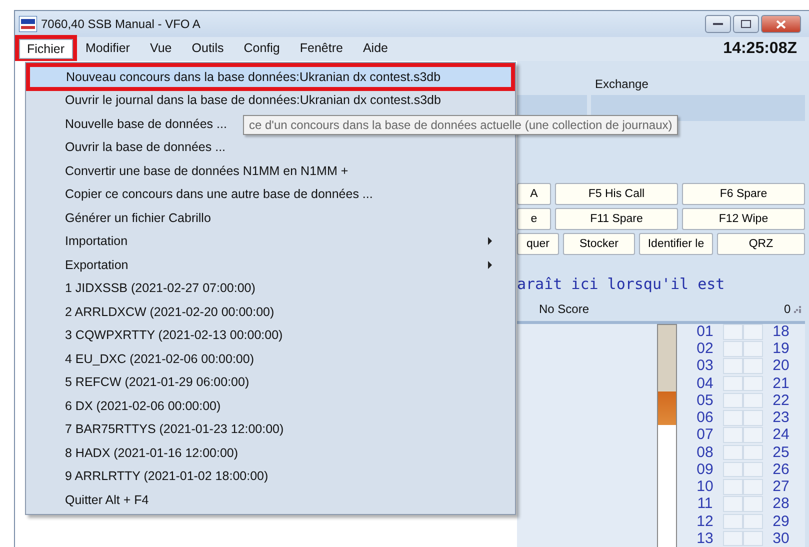  What do you see at coordinates (107, 49) in the screenshot?
I see `menu-bar-item: Modifier` at bounding box center [107, 49].